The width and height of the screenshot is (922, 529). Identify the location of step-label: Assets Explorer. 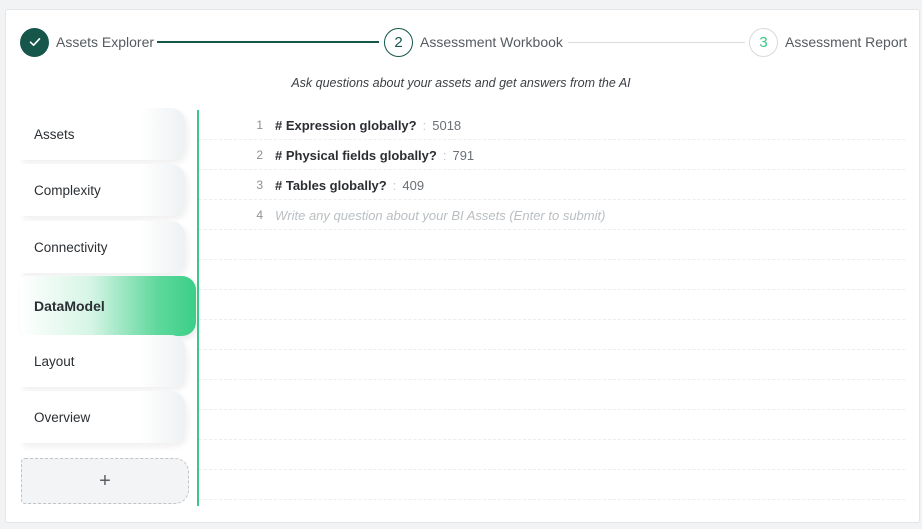
(105, 42).